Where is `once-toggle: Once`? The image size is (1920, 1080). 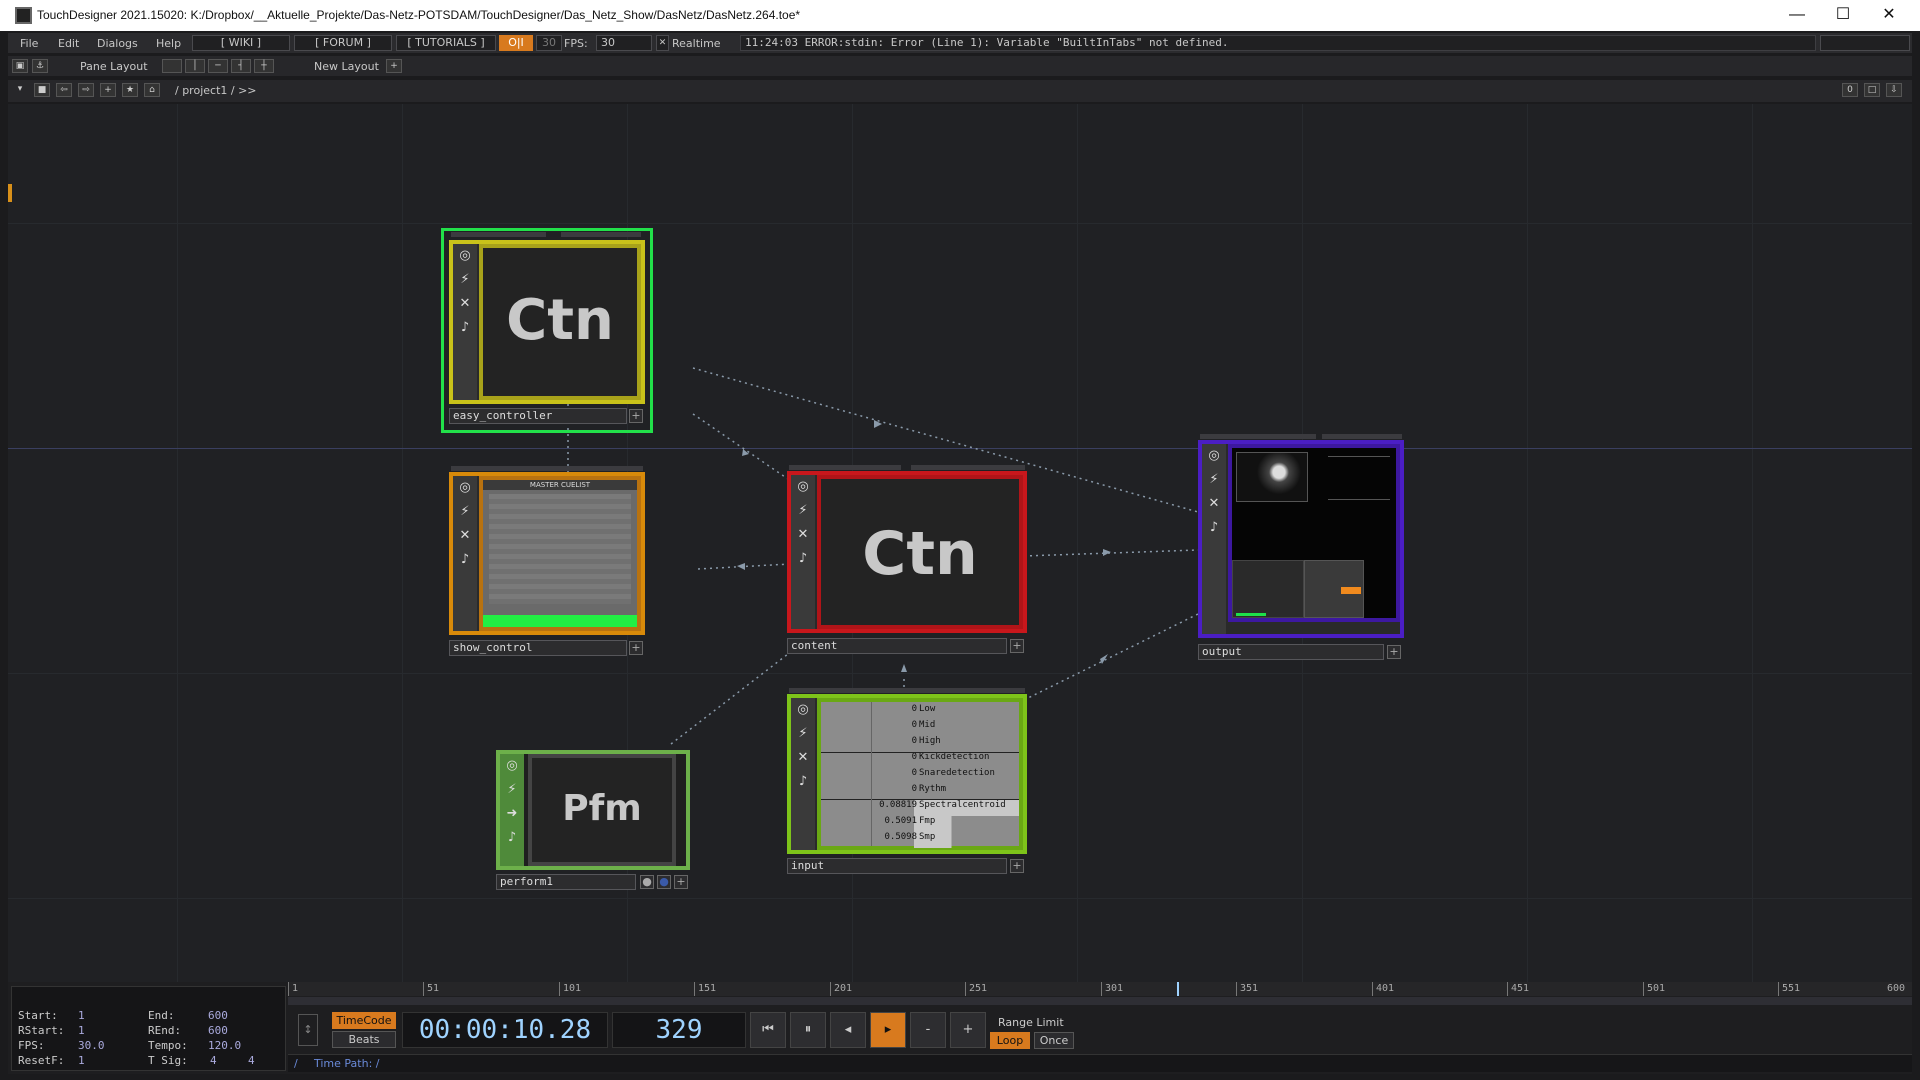
once-toggle: Once is located at coordinates (1054, 1040).